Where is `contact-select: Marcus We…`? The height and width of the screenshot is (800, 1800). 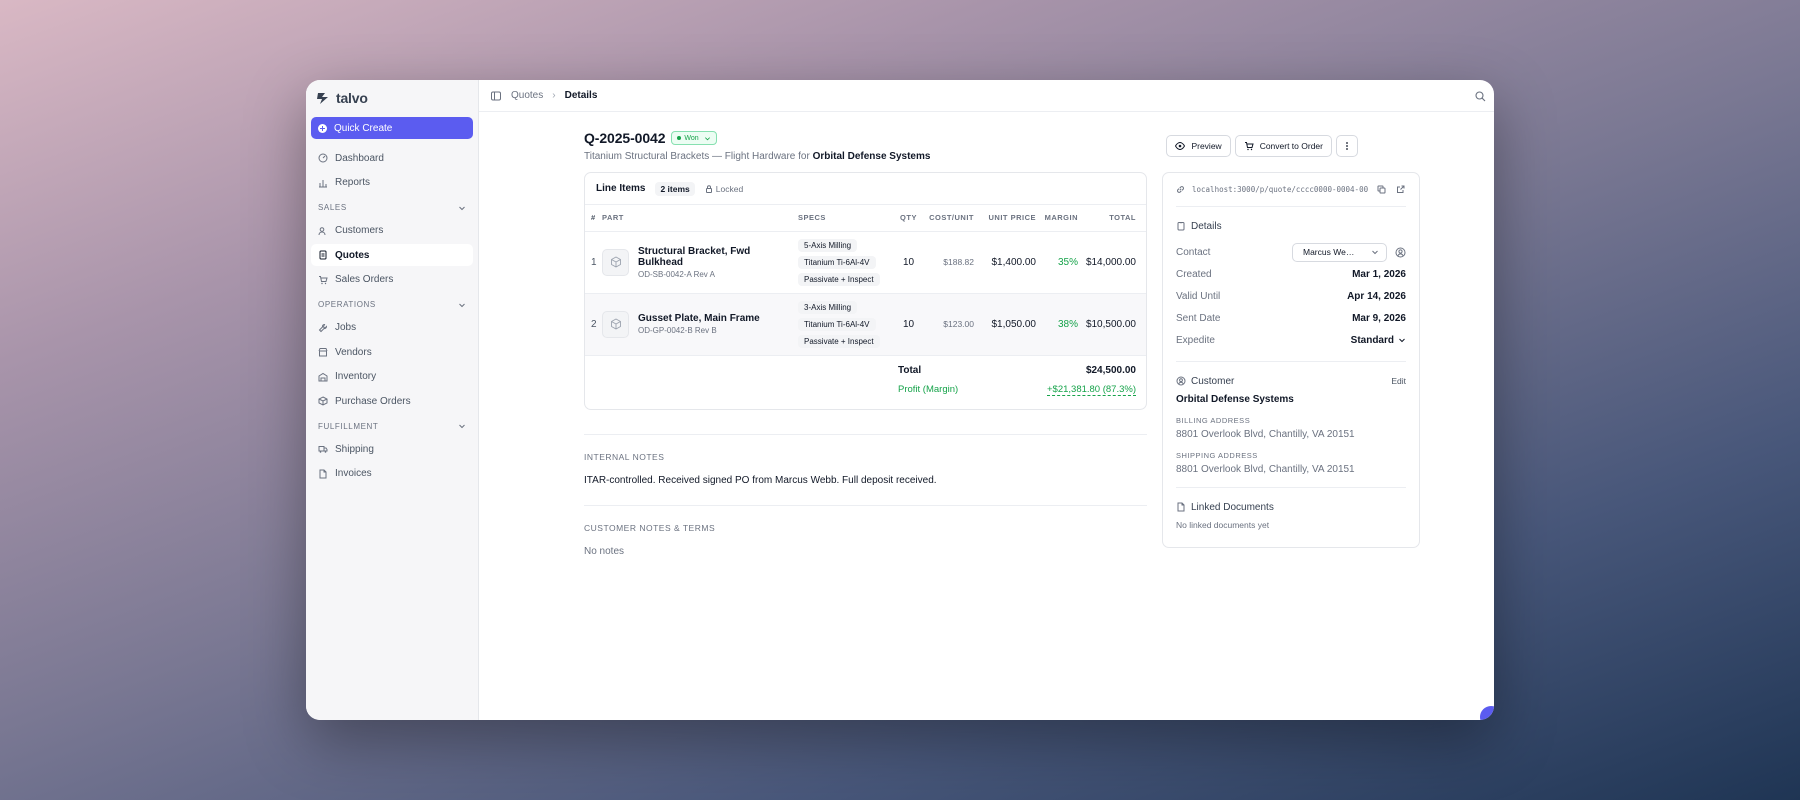
contact-select: Marcus We… is located at coordinates (1339, 252).